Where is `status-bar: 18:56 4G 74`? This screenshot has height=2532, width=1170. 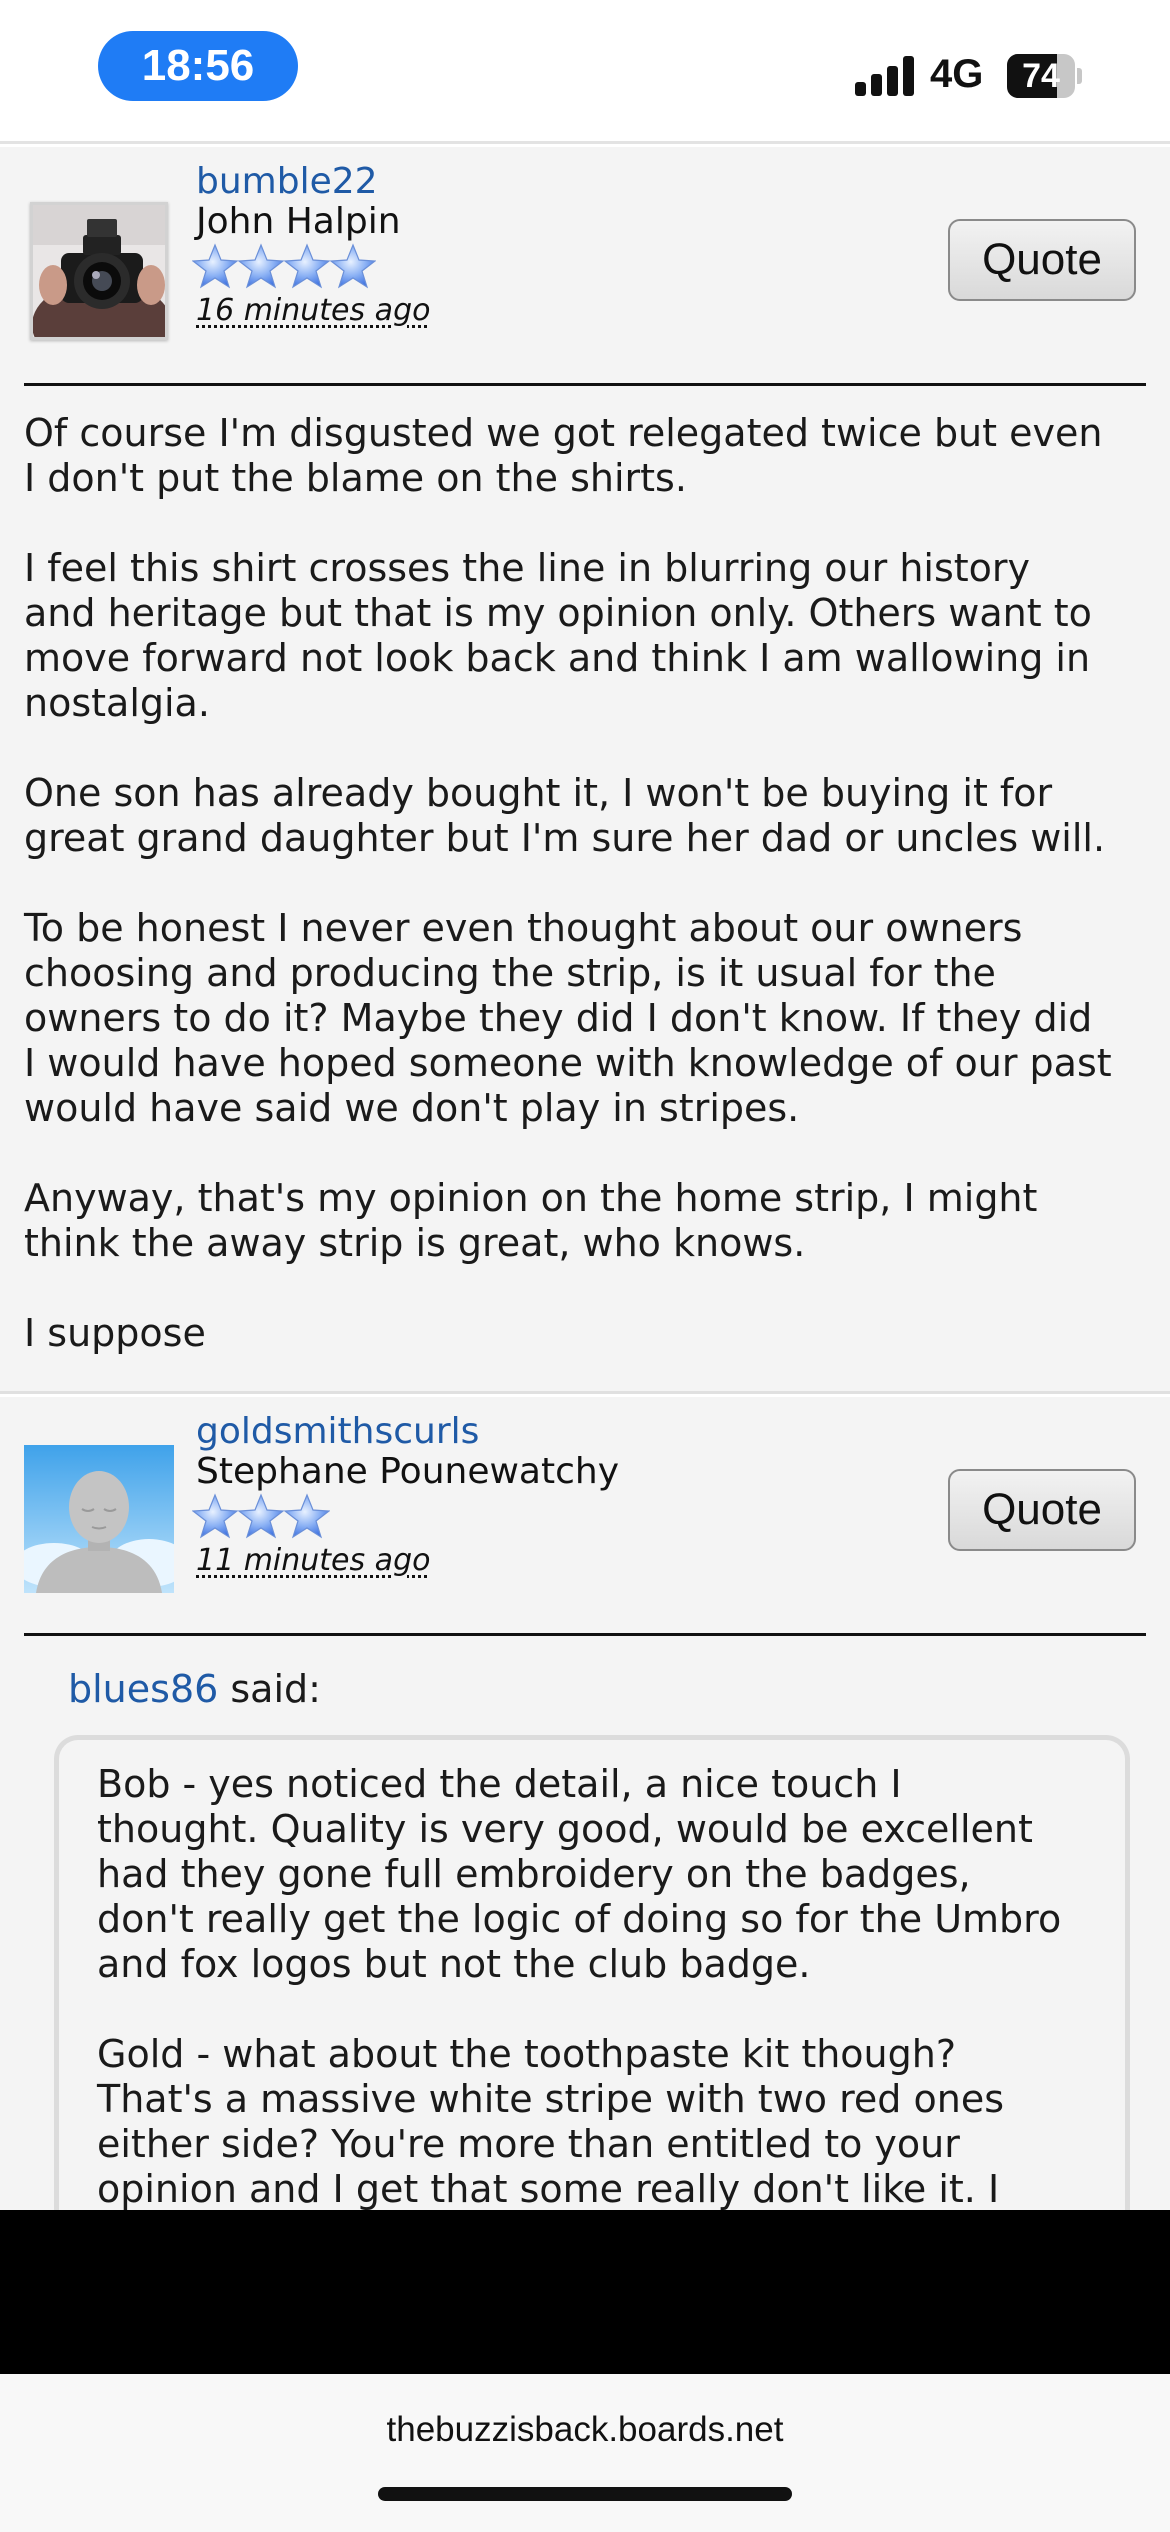
status-bar: 18:56 4G 74 is located at coordinates (585, 72).